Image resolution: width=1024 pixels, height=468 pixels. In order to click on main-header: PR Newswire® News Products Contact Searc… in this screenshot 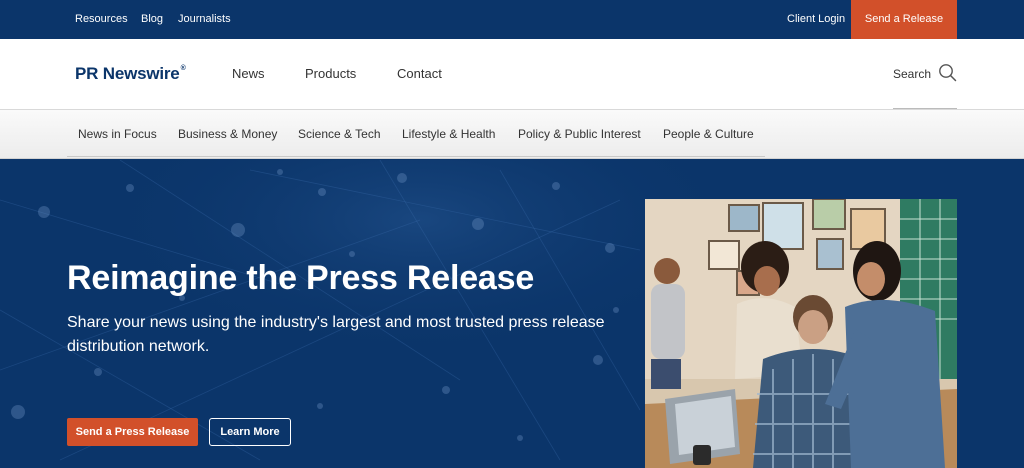, I will do `click(512, 74)`.